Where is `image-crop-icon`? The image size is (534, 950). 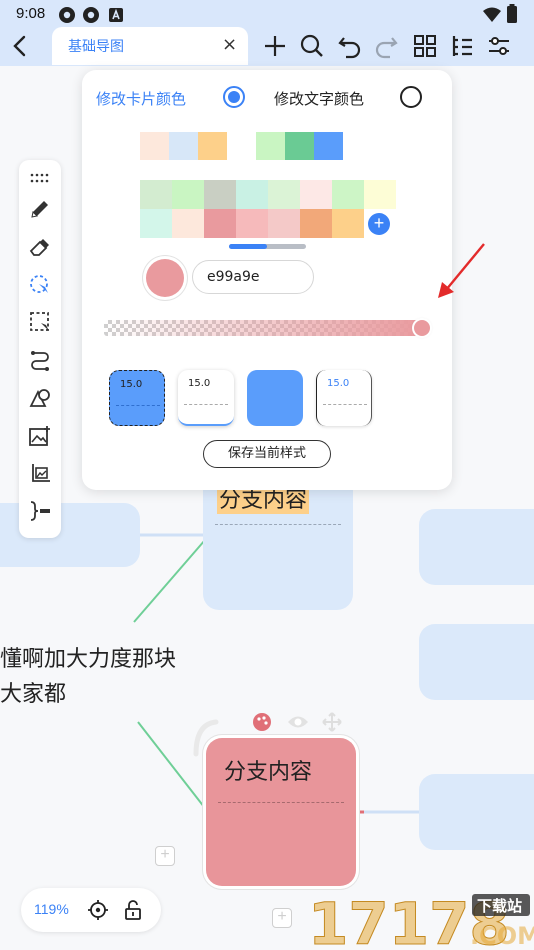
image-crop-icon is located at coordinates (40, 474).